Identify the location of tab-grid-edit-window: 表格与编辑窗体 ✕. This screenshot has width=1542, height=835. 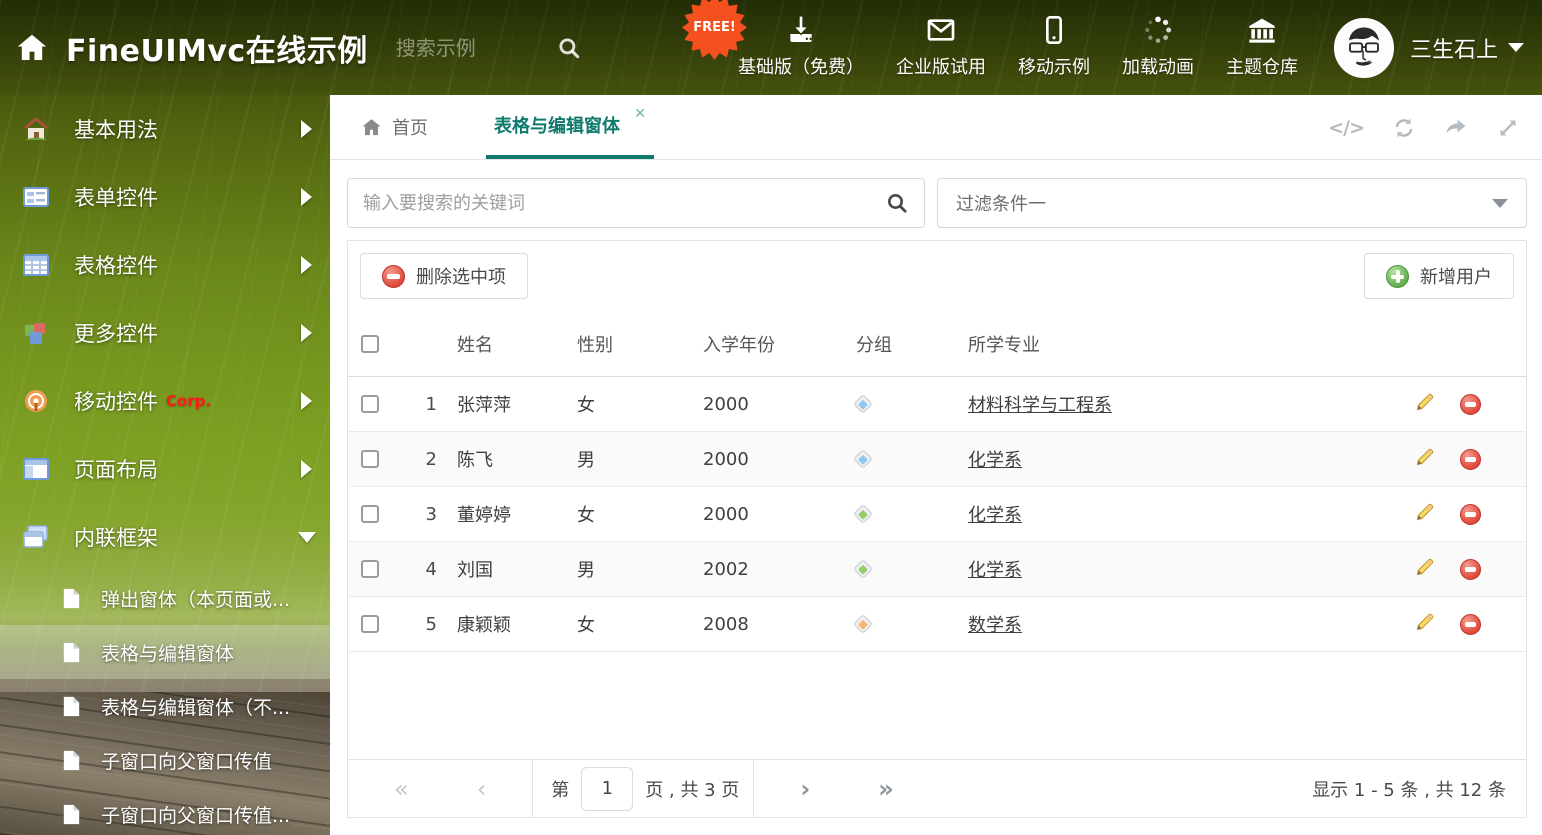
(570, 127).